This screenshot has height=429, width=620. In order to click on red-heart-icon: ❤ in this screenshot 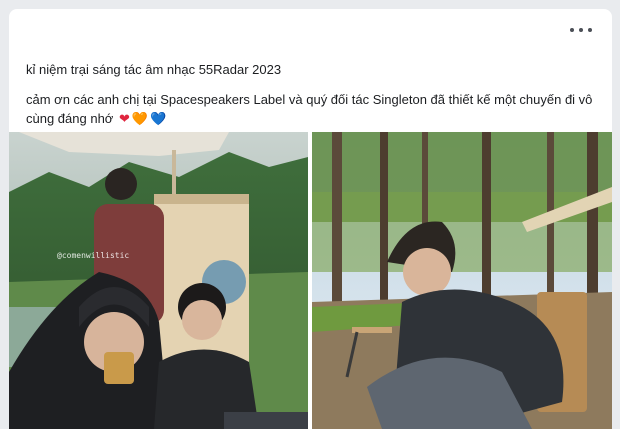, I will do `click(124, 118)`.